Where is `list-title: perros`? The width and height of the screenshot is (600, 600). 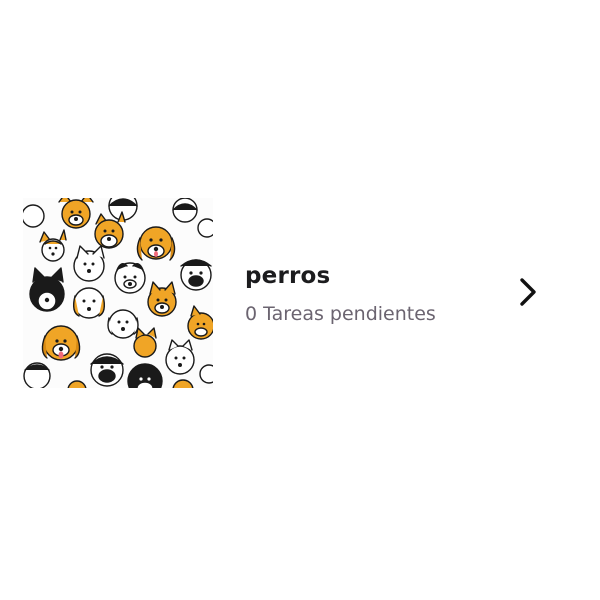 list-title: perros is located at coordinates (288, 276).